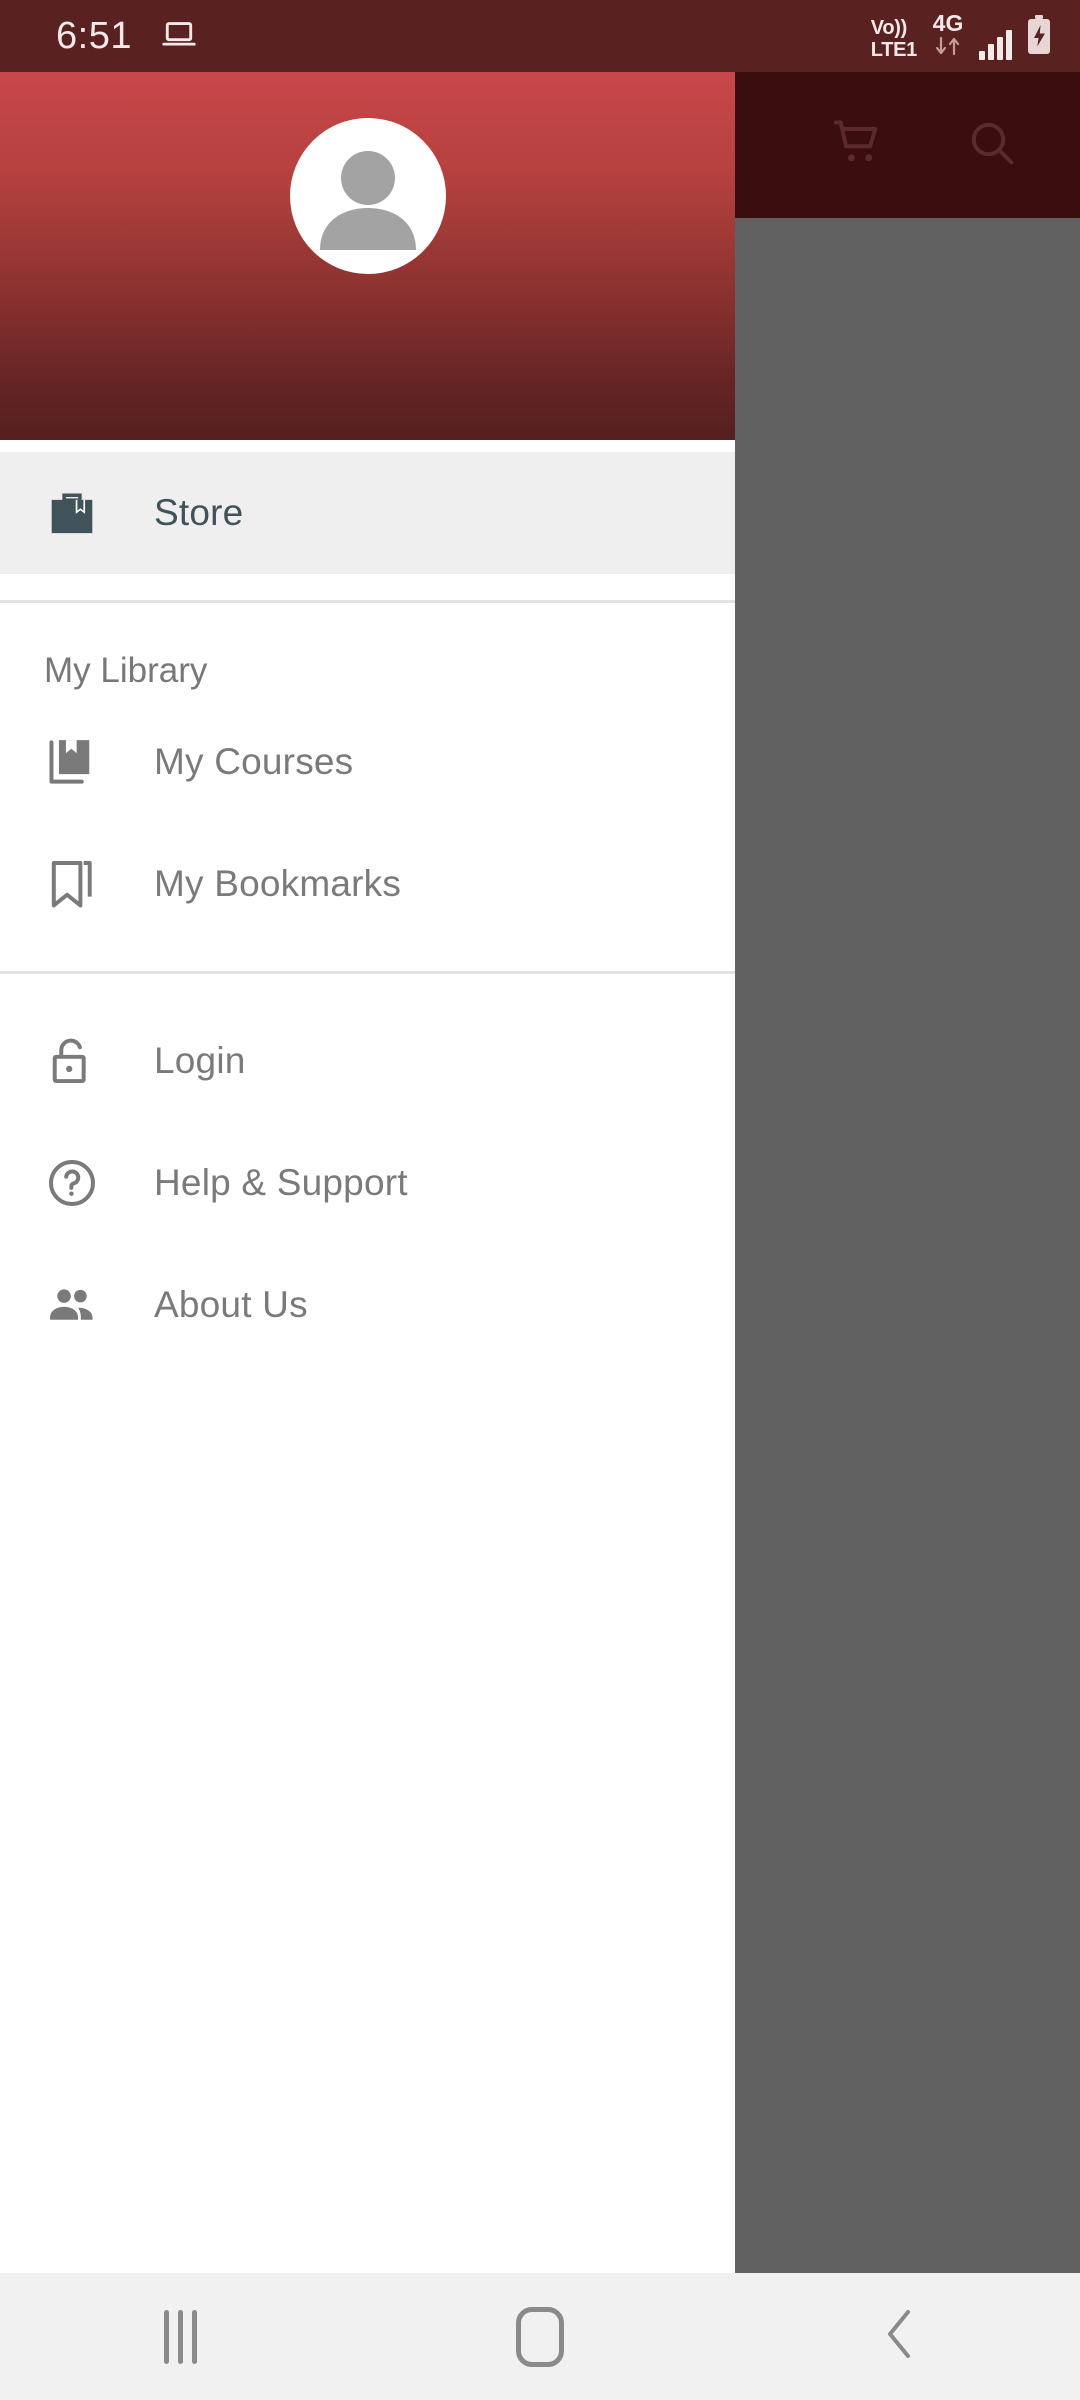 This screenshot has height=2400, width=1080. Describe the element at coordinates (367, 513) in the screenshot. I see `drawer-item-store: Store` at that location.